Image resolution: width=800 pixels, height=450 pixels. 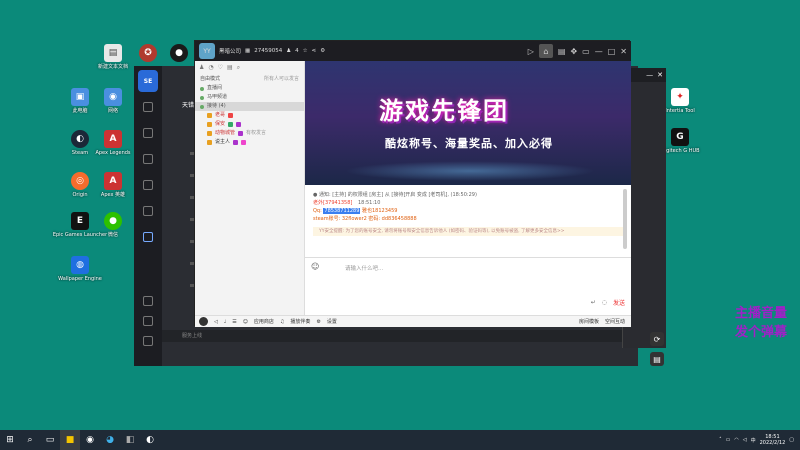 What do you see at coordinates (230, 68) in the screenshot?
I see `list-icon: ▤` at bounding box center [230, 68].